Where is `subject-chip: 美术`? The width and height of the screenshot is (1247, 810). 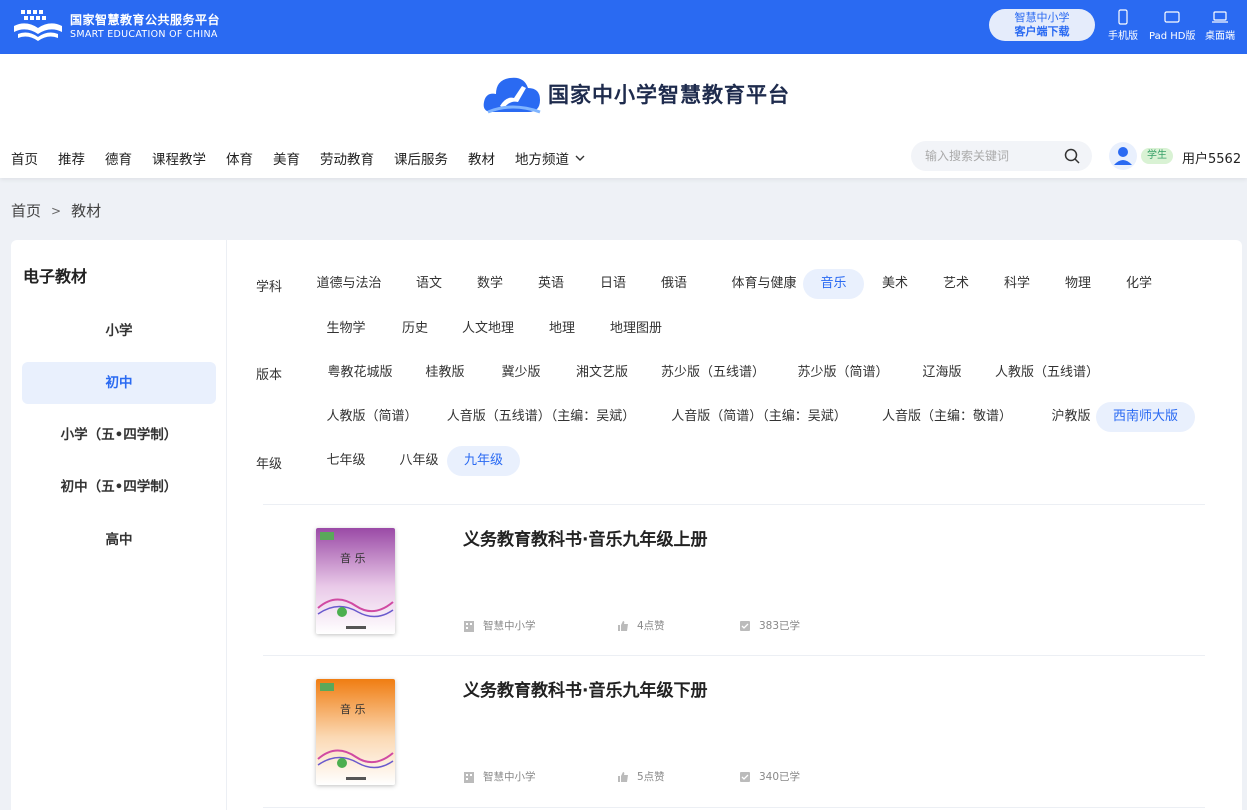 subject-chip: 美术 is located at coordinates (895, 284).